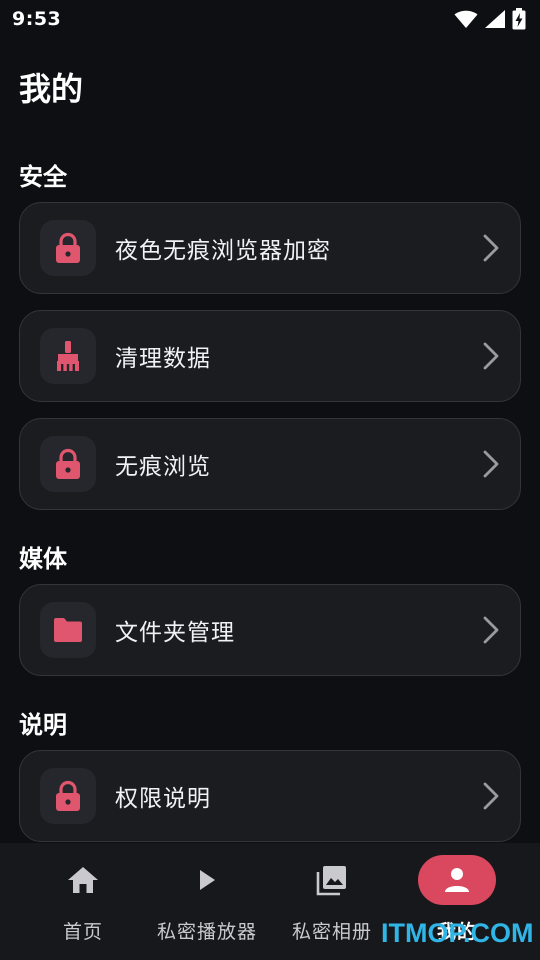 Image resolution: width=540 pixels, height=960 pixels. What do you see at coordinates (163, 359) in the screenshot?
I see `menu-item-label: 清理数据` at bounding box center [163, 359].